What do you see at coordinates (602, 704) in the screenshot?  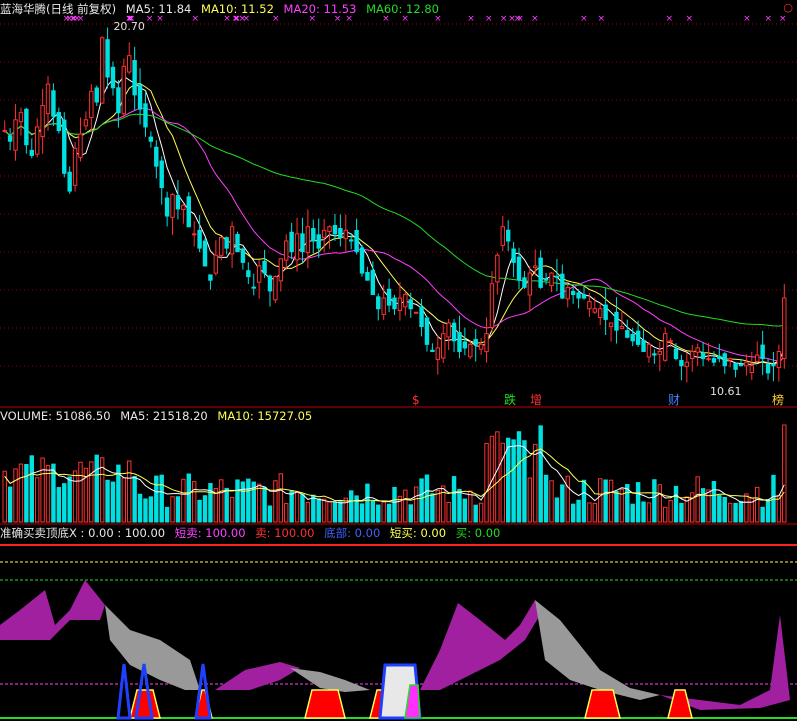 I see `sell-signal-block` at bounding box center [602, 704].